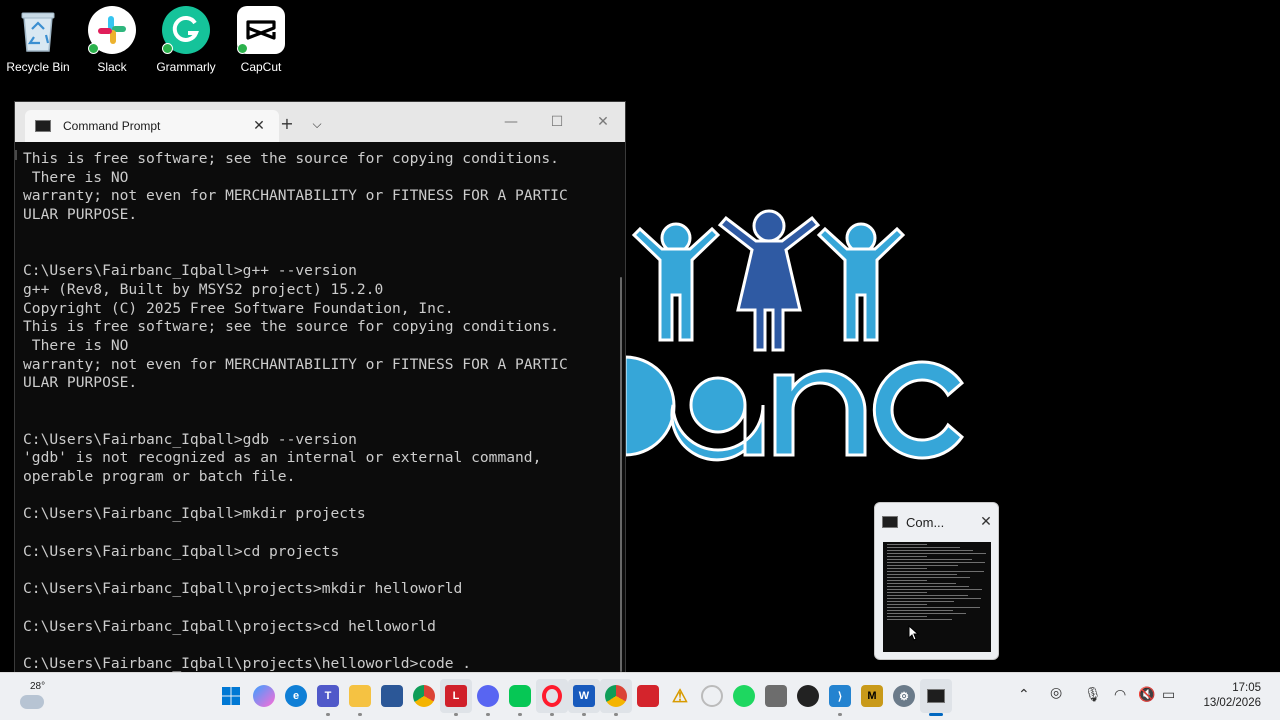  Describe the element at coordinates (1093, 695) in the screenshot. I see `microphone-icon: 🎙` at that location.